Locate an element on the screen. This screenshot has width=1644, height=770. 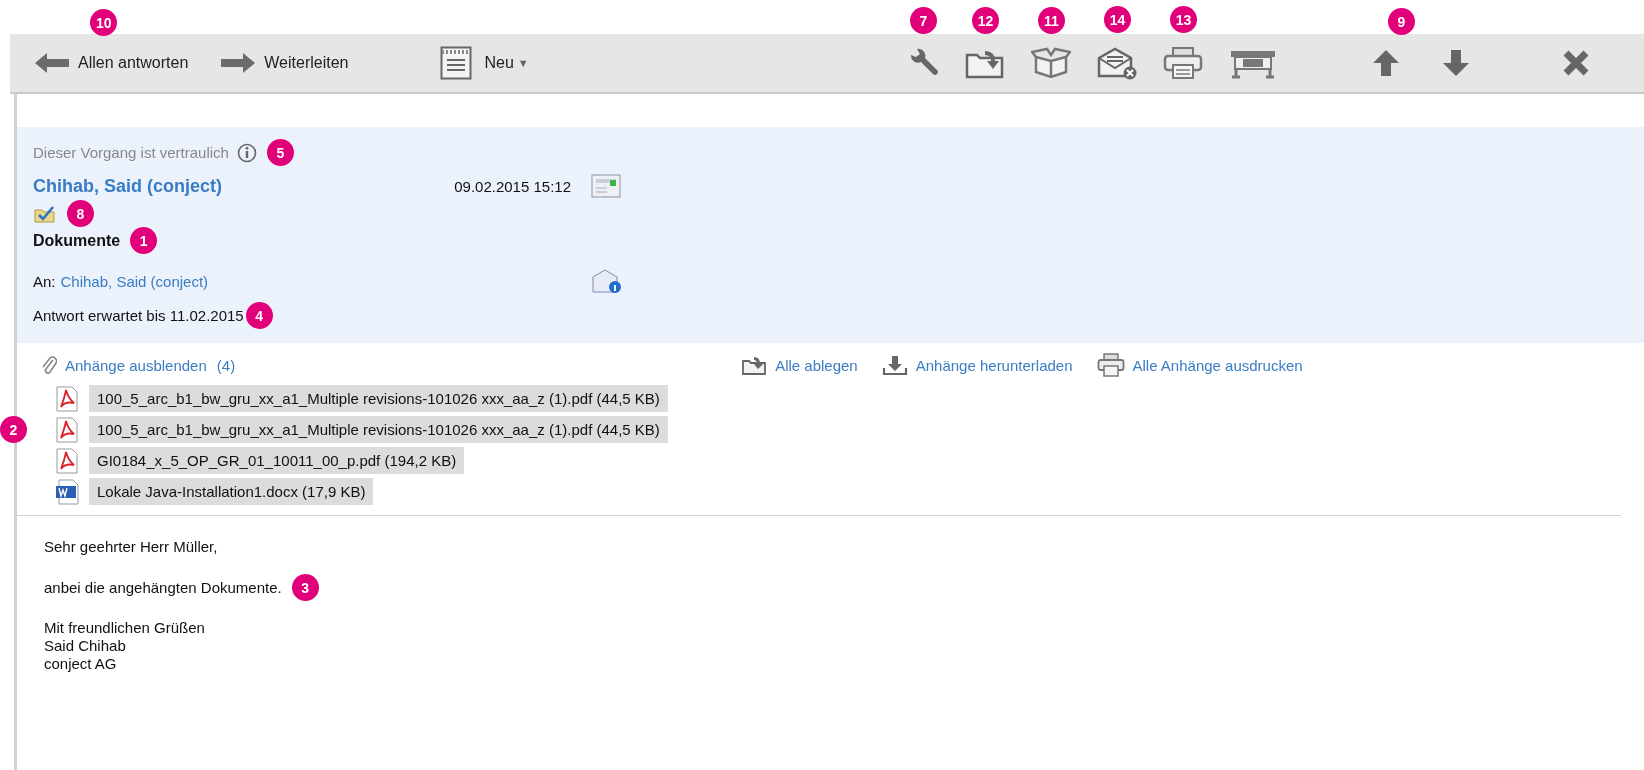
forward-button: Weiterleiten is located at coordinates (284, 63).